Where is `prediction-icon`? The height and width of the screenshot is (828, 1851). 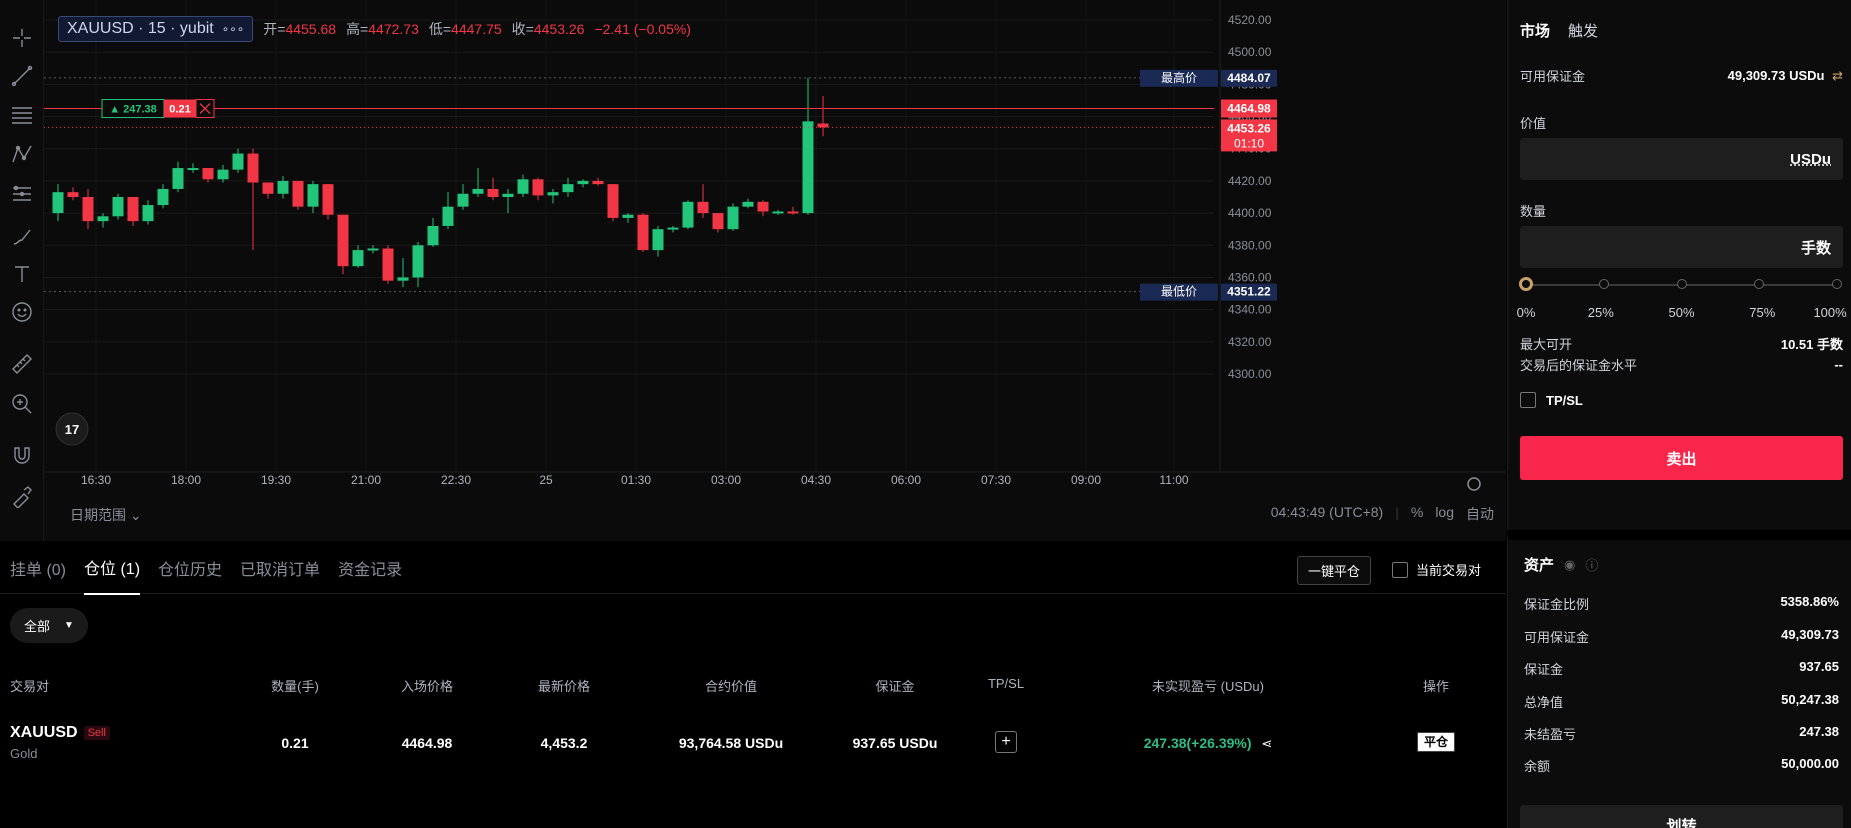
prediction-icon is located at coordinates (22, 194).